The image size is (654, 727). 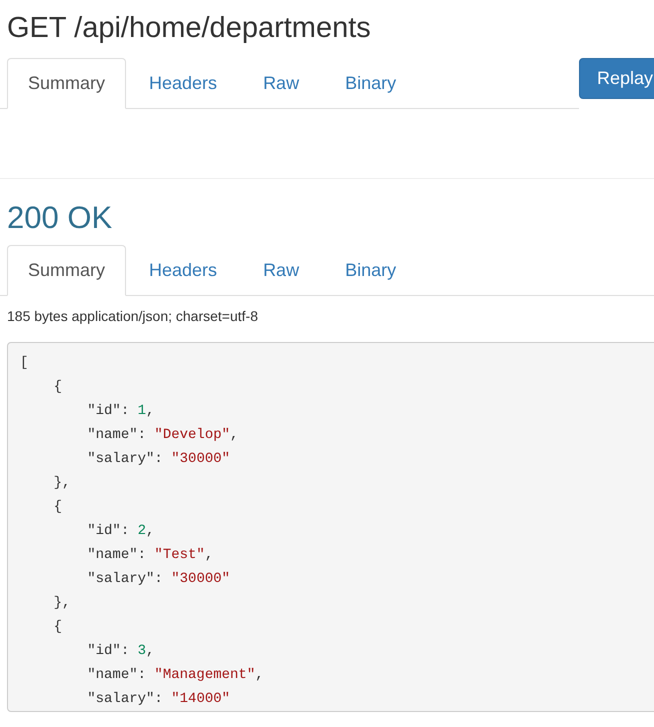 I want to click on content-info: 185 bytes application/json; charset=utf-8, so click(x=132, y=316).